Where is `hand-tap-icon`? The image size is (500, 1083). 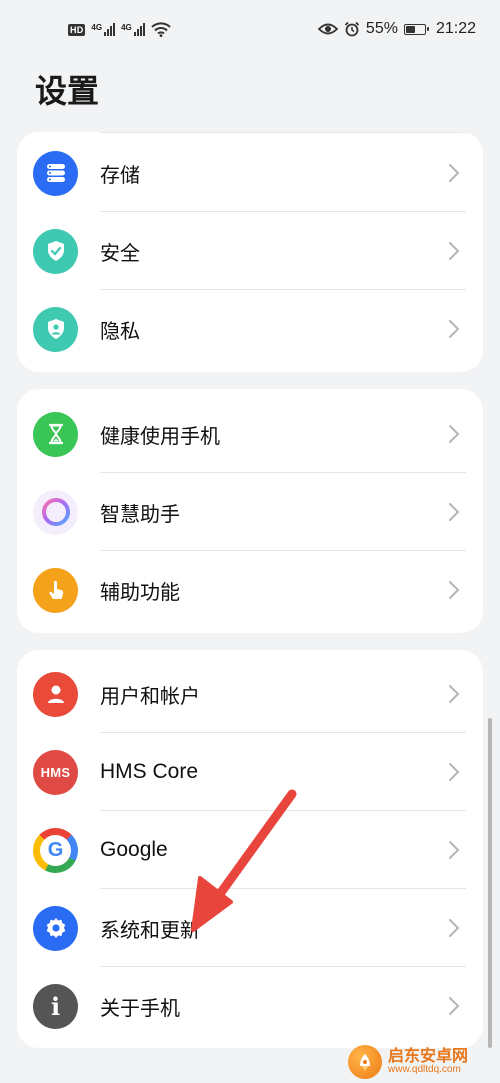
hand-tap-icon is located at coordinates (55, 590).